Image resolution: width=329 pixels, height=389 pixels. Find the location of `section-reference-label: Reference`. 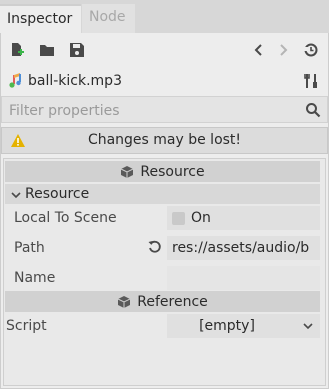

section-reference-label: Reference is located at coordinates (172, 301).